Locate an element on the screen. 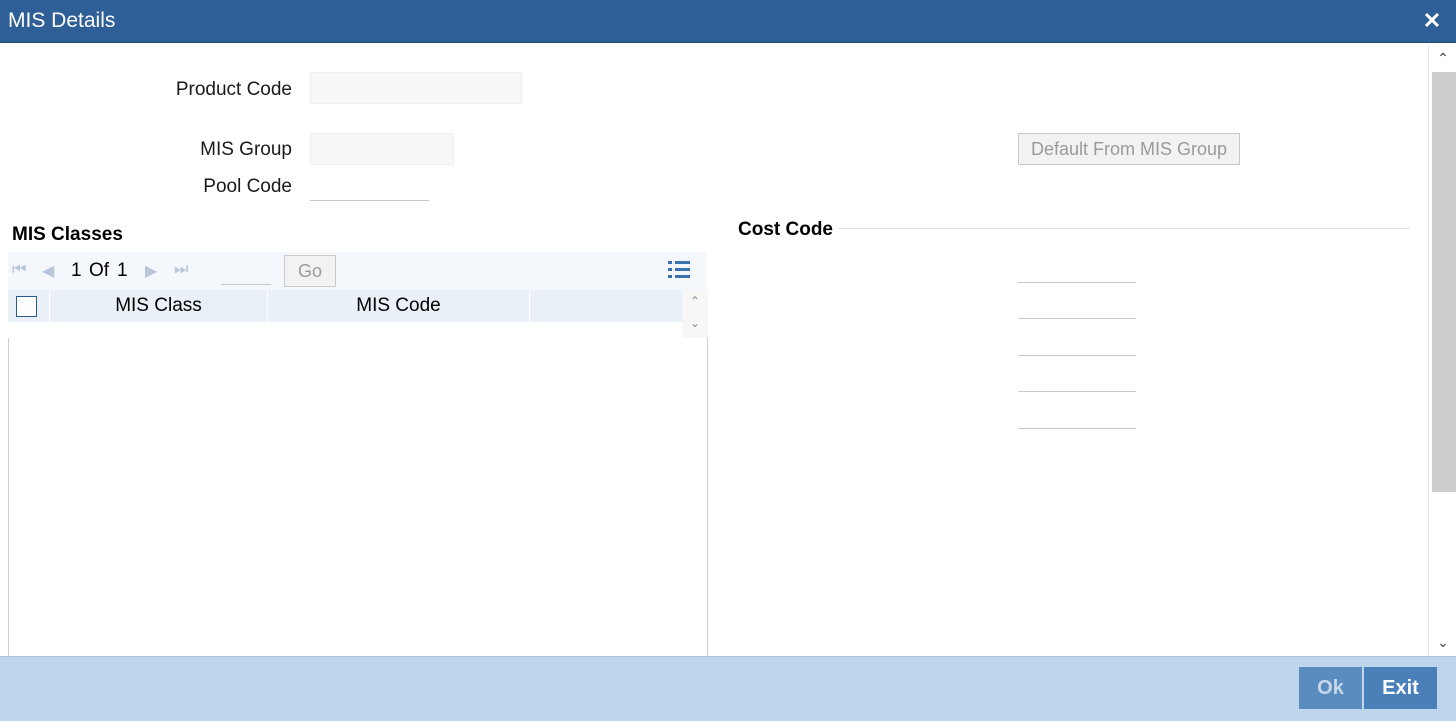 This screenshot has width=1456, height=721. grid-scroll-down-icon: ⌄ is located at coordinates (695, 323).